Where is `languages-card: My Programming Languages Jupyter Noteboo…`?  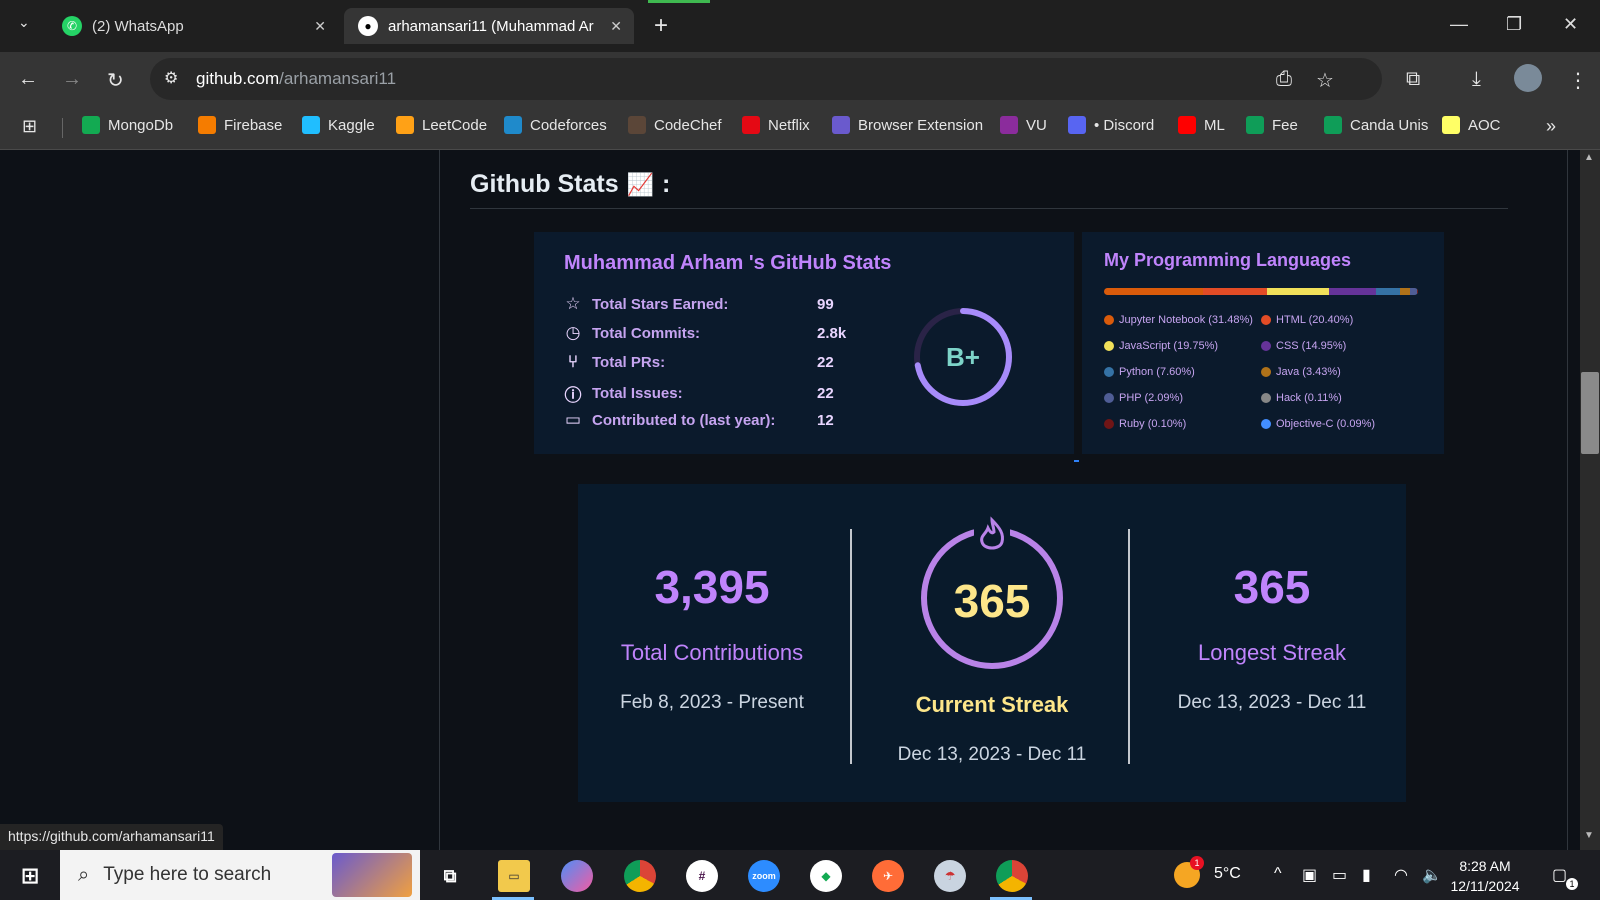
languages-card: My Programming Languages Jupyter Noteboo… is located at coordinates (1263, 343).